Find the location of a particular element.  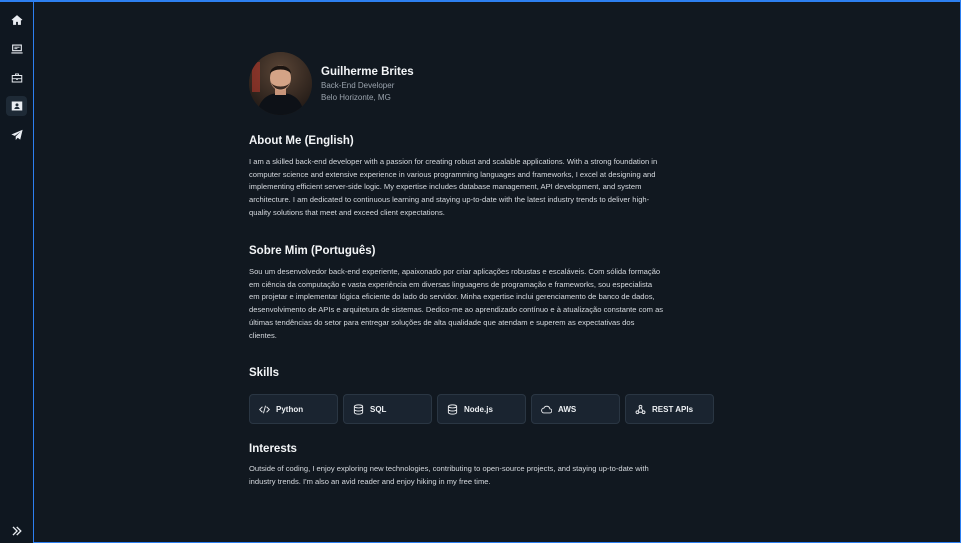

about-en-heading: About Me (English) is located at coordinates (301, 141).